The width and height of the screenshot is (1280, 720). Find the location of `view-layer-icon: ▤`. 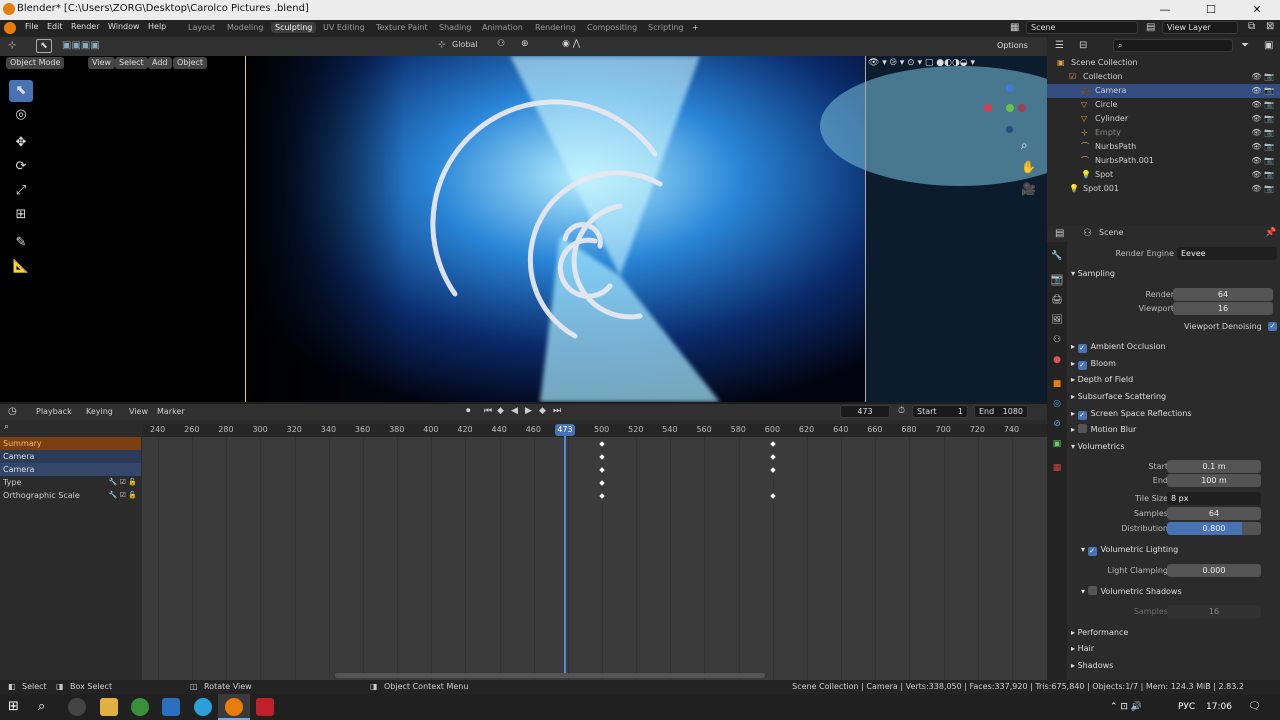

view-layer-icon: ▤ is located at coordinates (1150, 27).